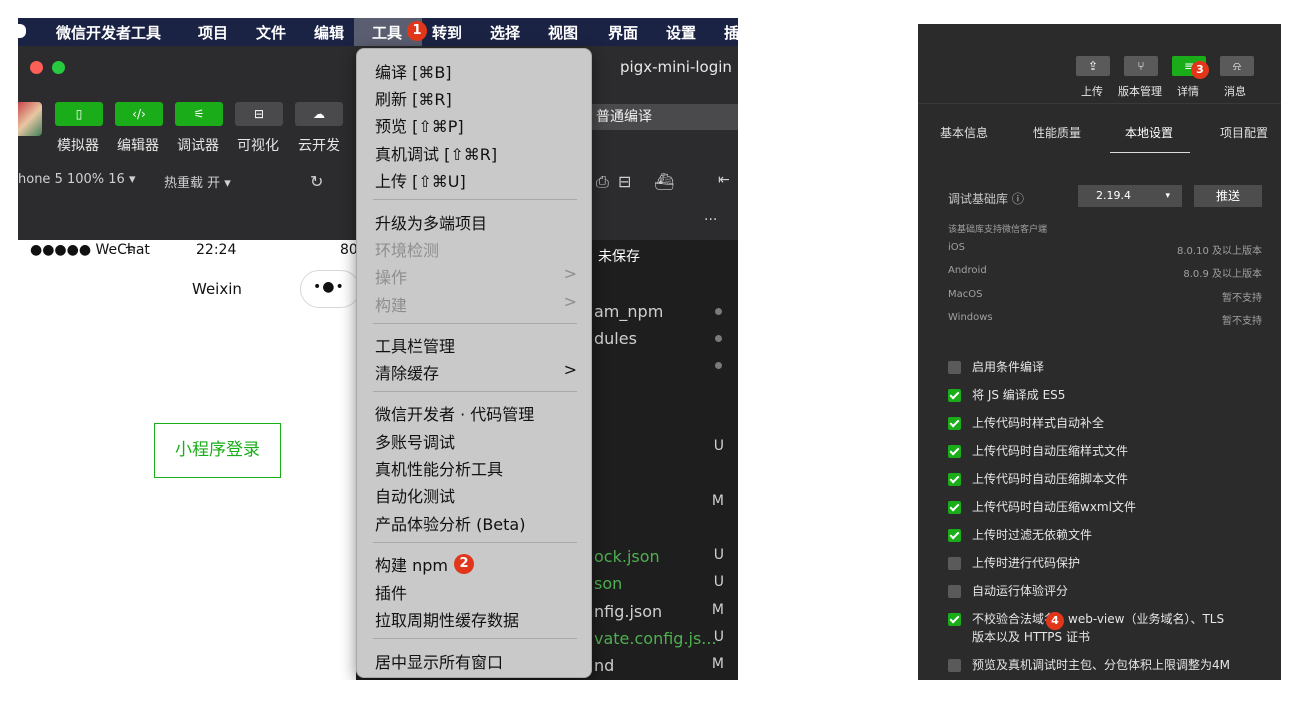 The width and height of the screenshot is (1300, 701). What do you see at coordinates (415, 441) in the screenshot?
I see `menu-item-multi-account: 多账号调试` at bounding box center [415, 441].